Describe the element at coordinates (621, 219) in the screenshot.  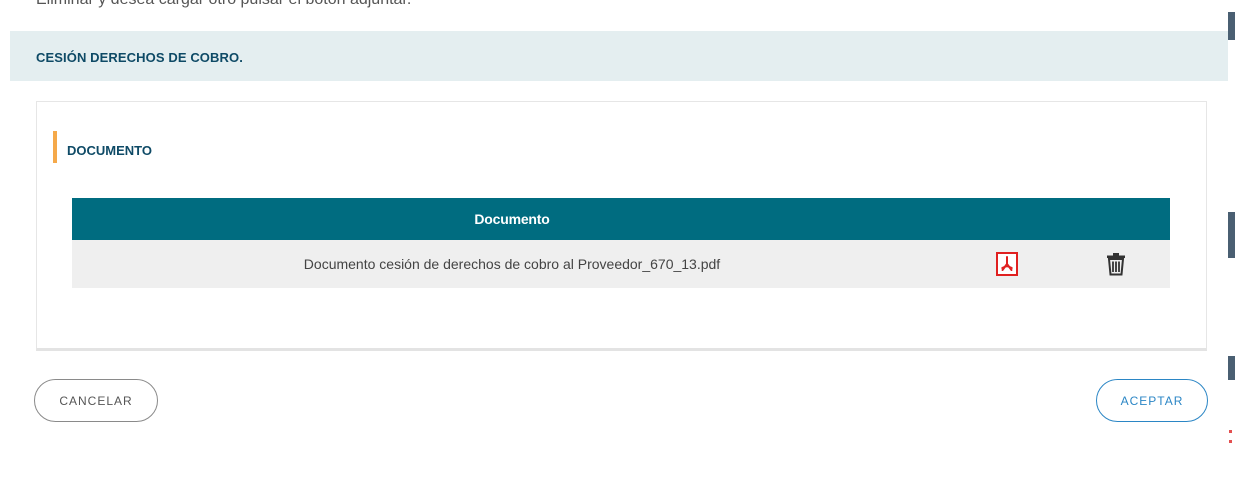
I see `table-header: Documento` at that location.